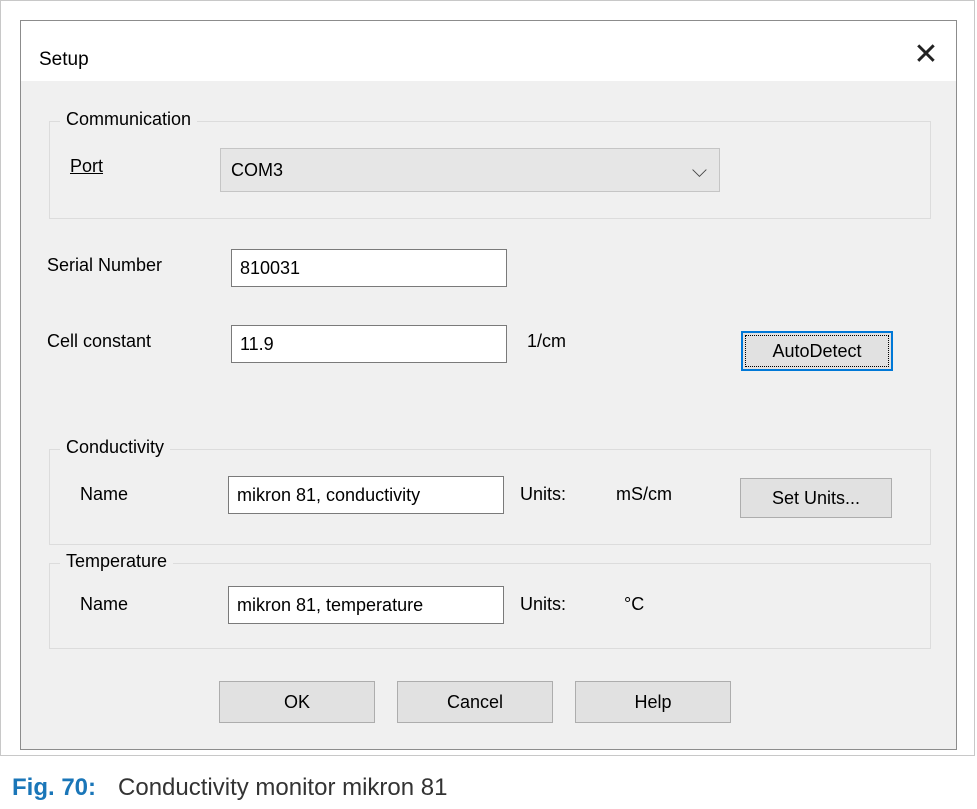 The image size is (977, 809). What do you see at coordinates (115, 447) in the screenshot?
I see `conductivity-legend: Conductivity` at bounding box center [115, 447].